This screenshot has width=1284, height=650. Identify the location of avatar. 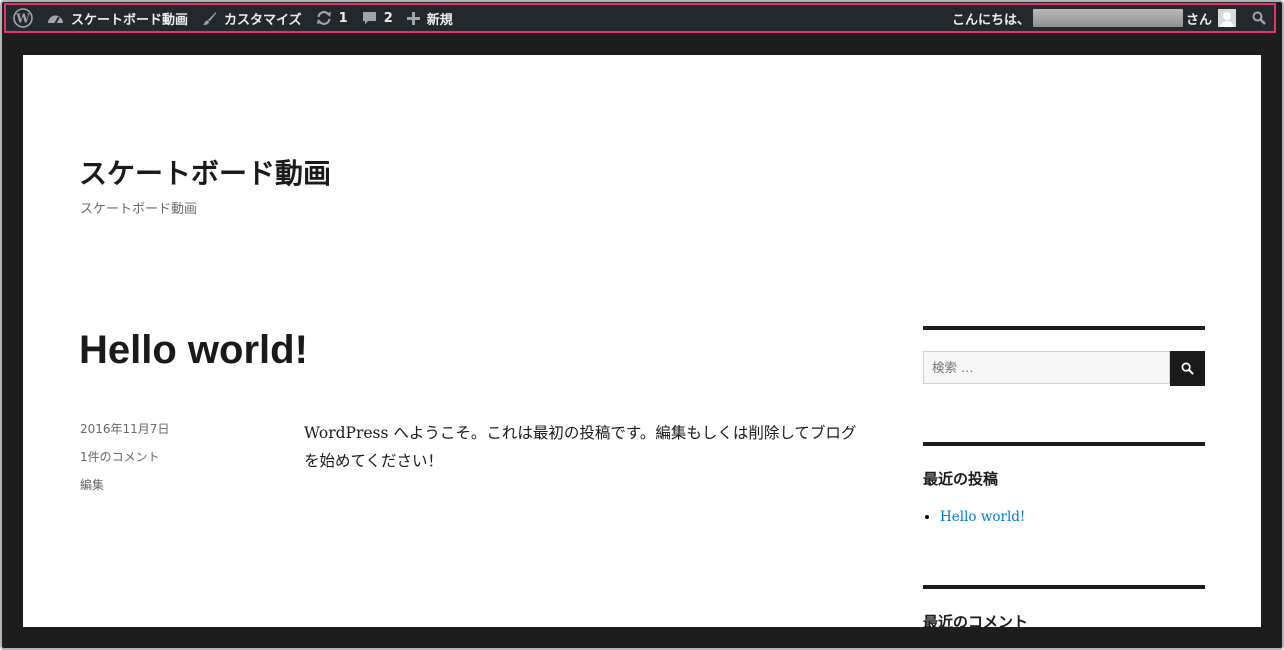
(1227, 18).